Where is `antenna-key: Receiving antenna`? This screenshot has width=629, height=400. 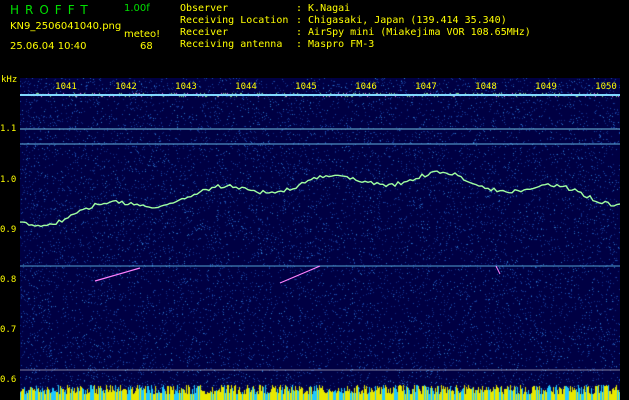
antenna-key: Receiving antenna is located at coordinates (231, 44).